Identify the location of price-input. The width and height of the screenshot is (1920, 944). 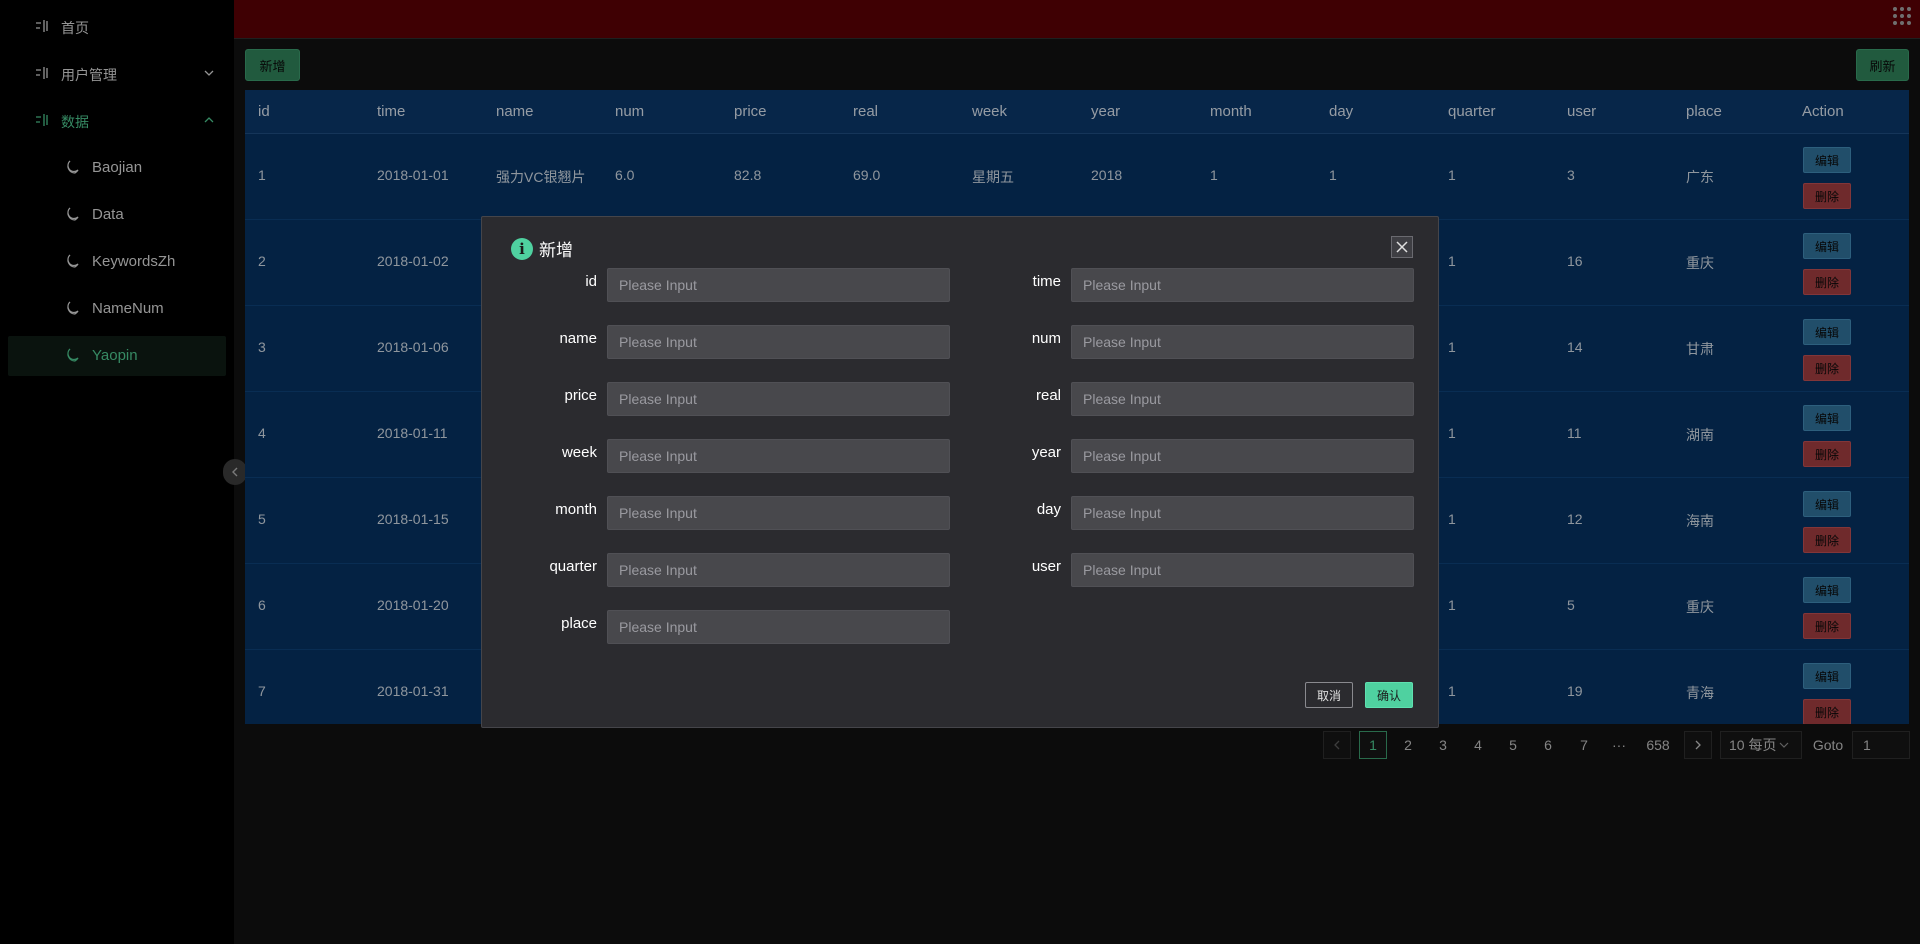
(778, 399).